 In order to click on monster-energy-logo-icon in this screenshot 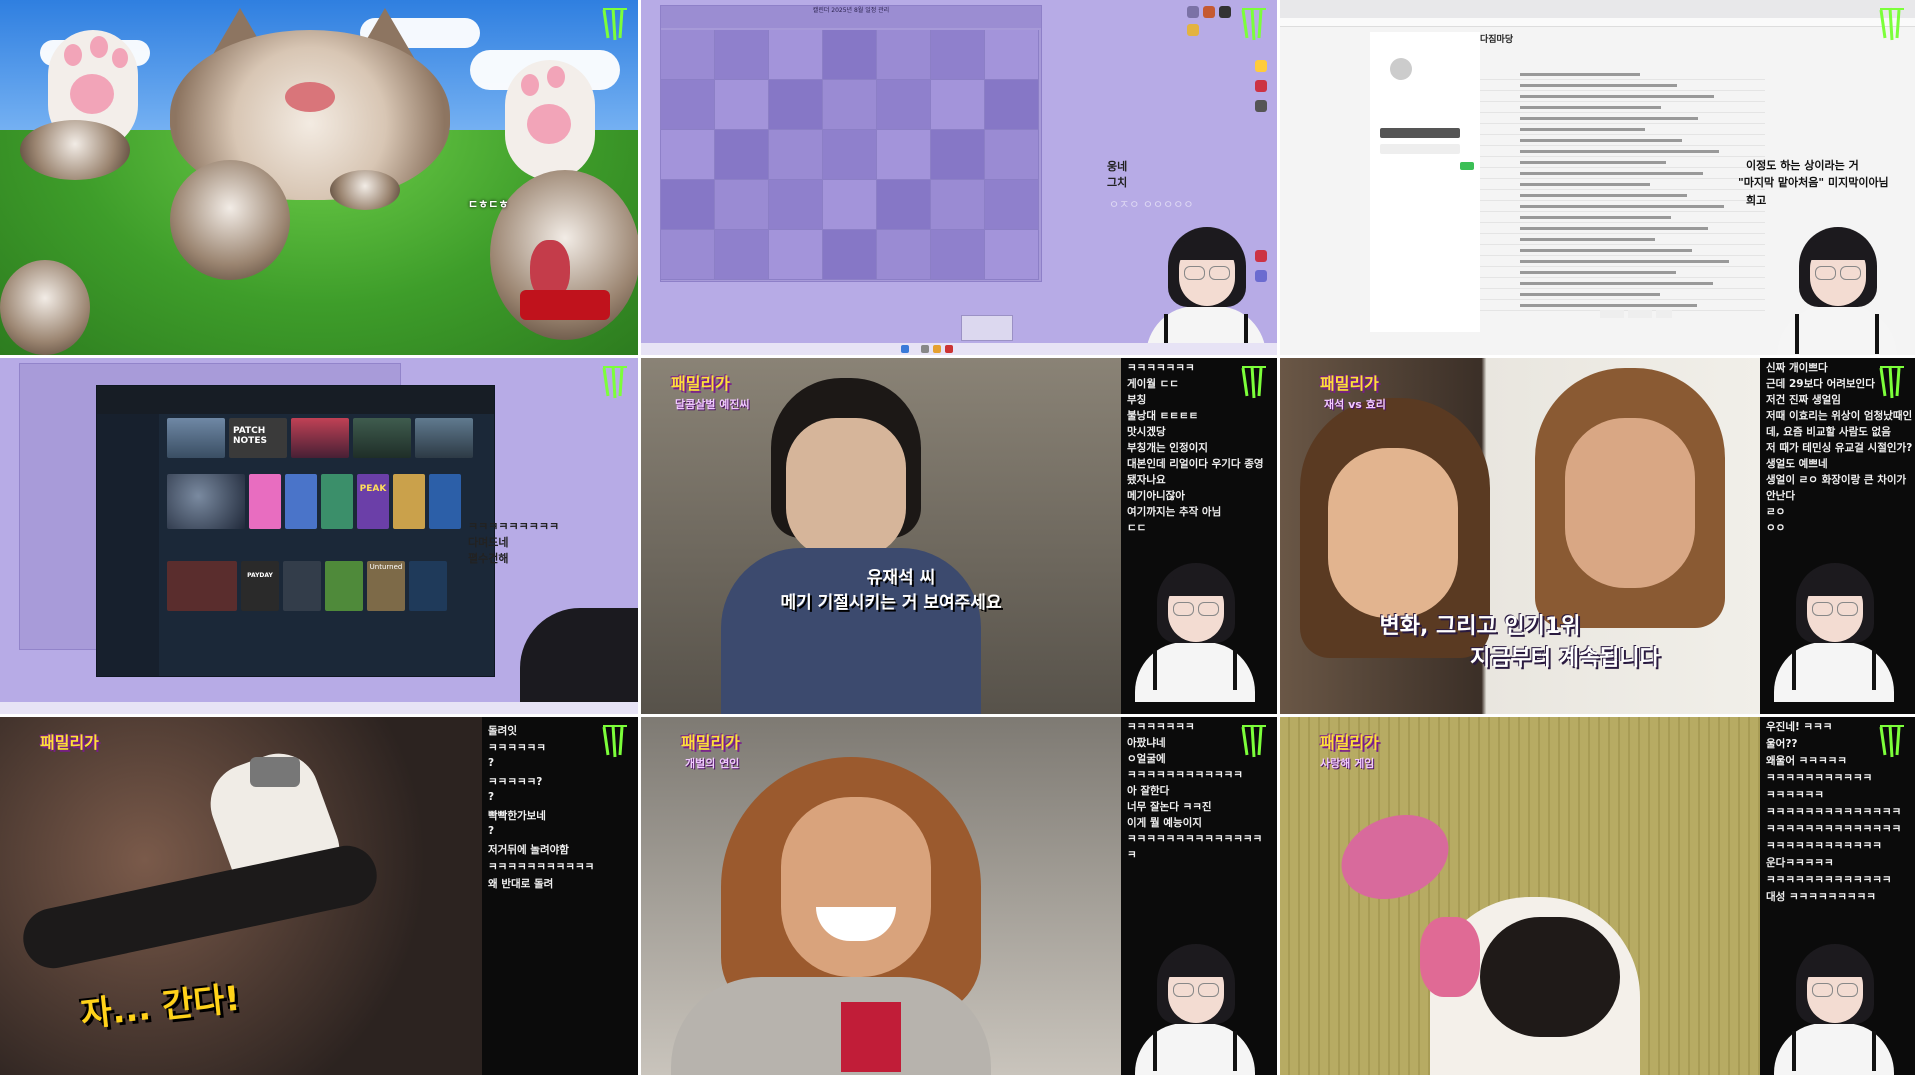, I will do `click(1254, 24)`.